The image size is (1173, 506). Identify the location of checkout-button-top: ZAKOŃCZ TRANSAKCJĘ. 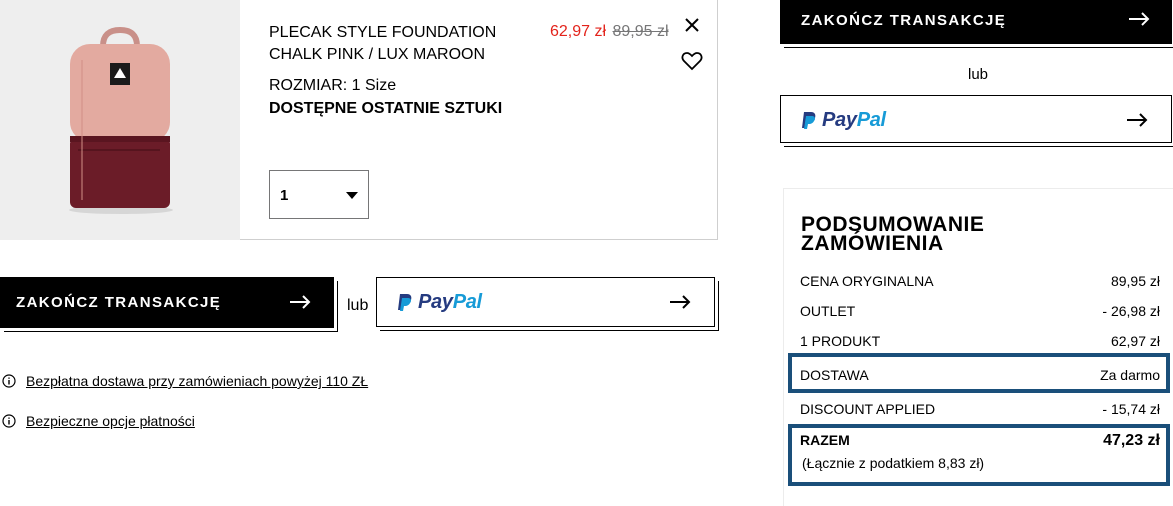
(976, 22).